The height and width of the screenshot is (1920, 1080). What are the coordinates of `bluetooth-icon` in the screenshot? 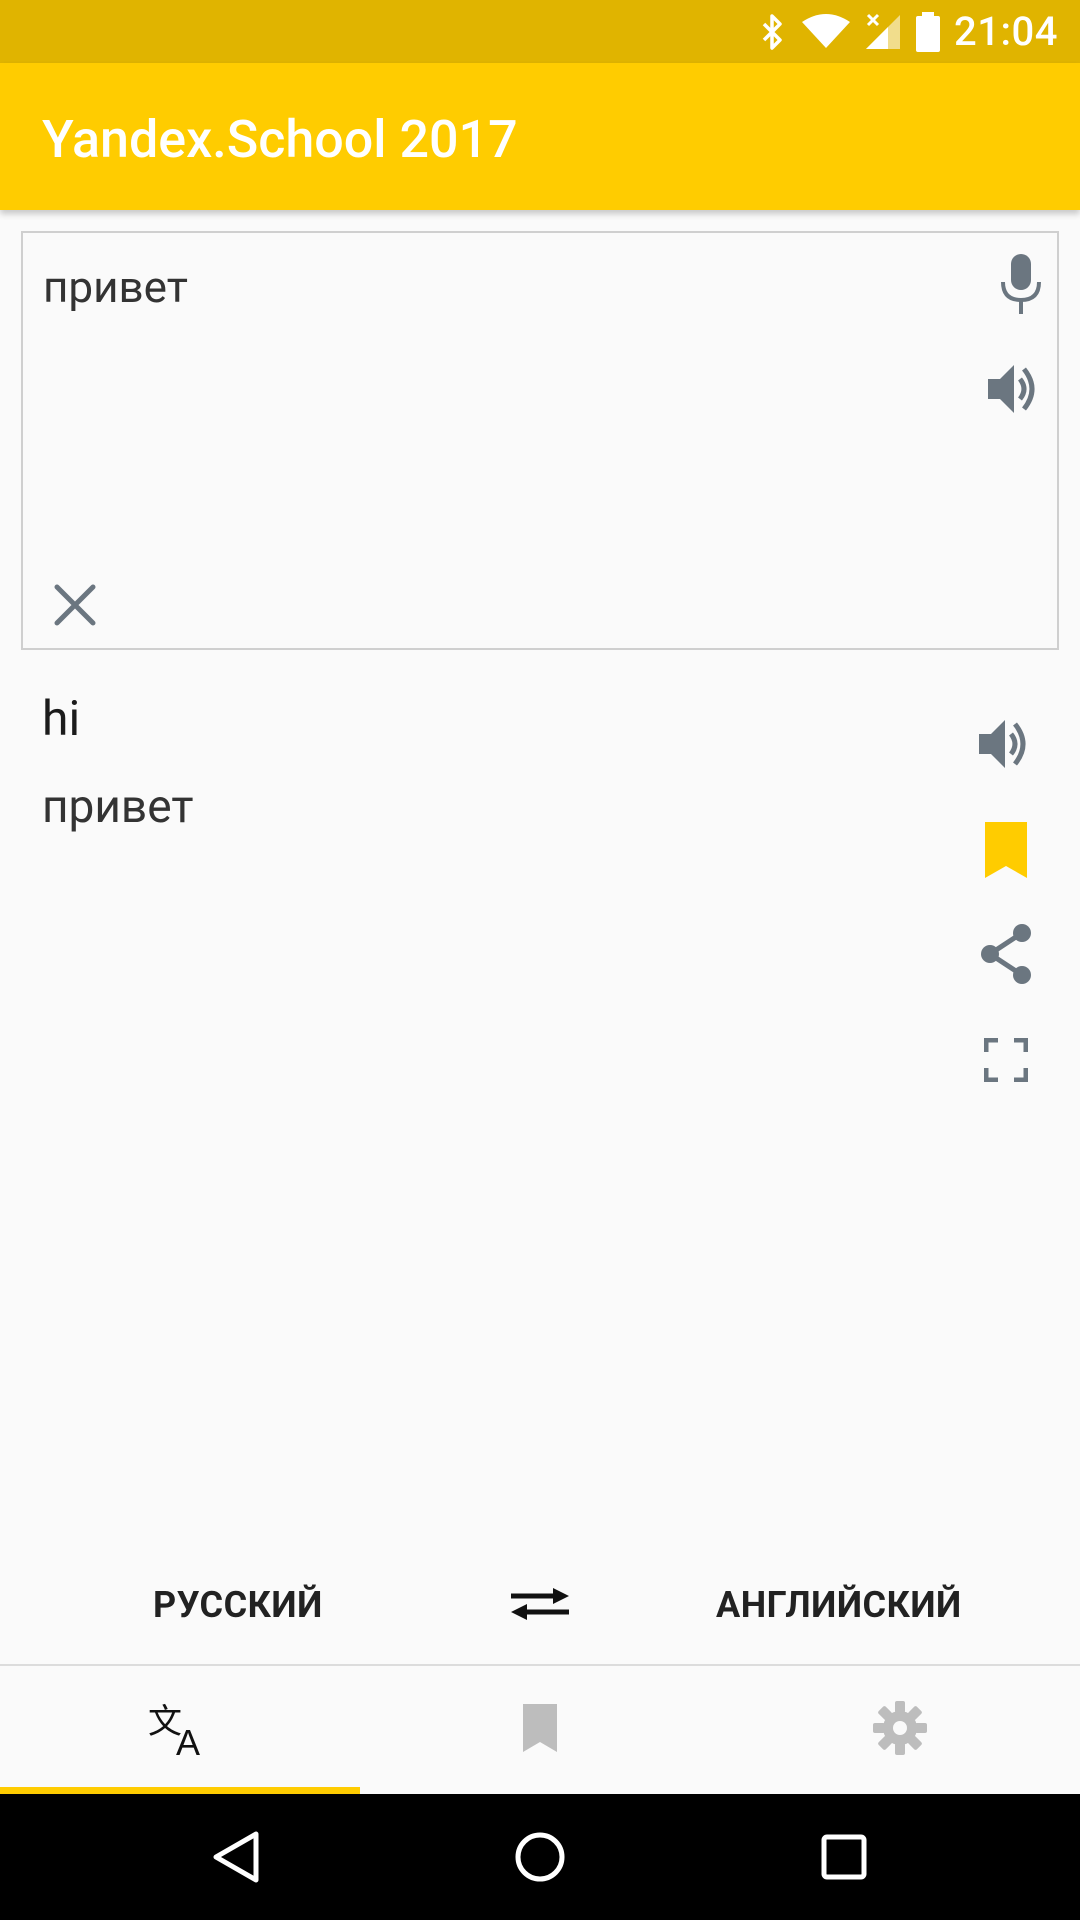 It's located at (773, 32).